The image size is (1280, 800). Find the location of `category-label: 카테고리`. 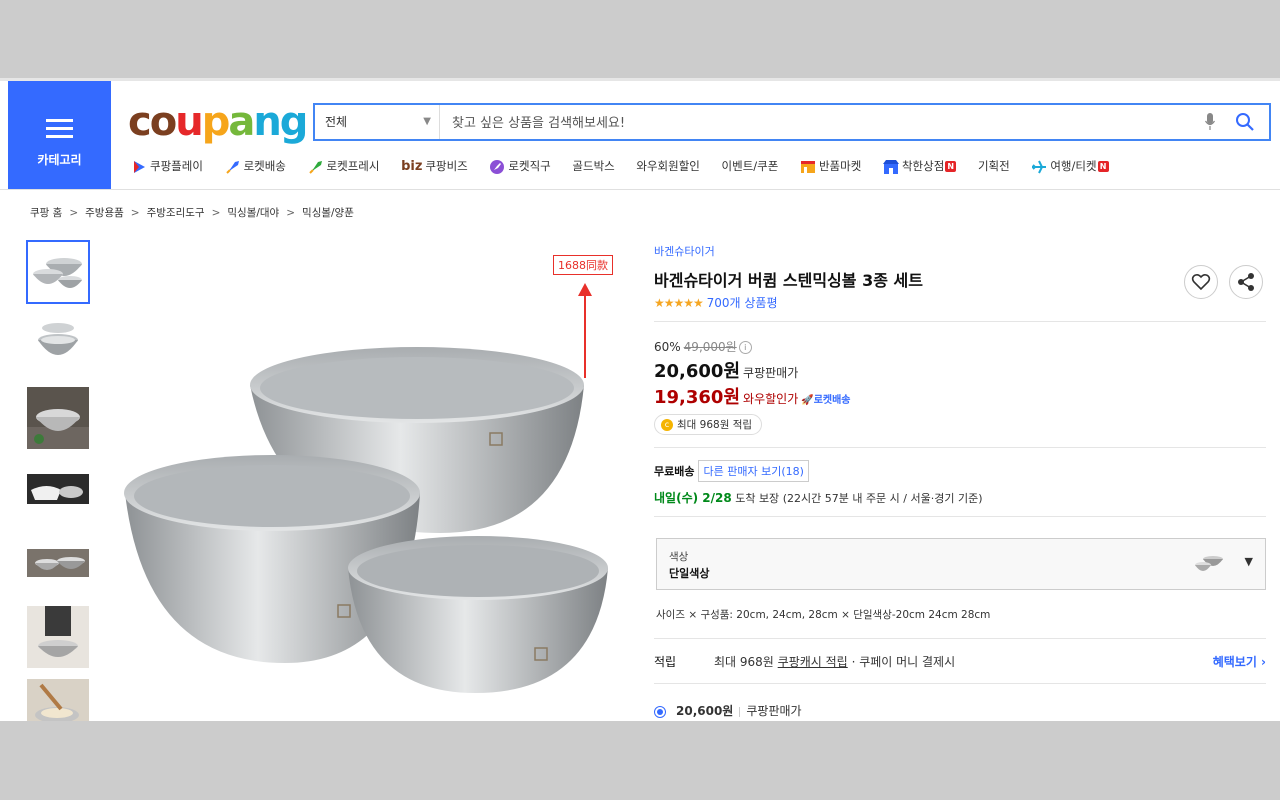

category-label: 카테고리 is located at coordinates (59, 160).